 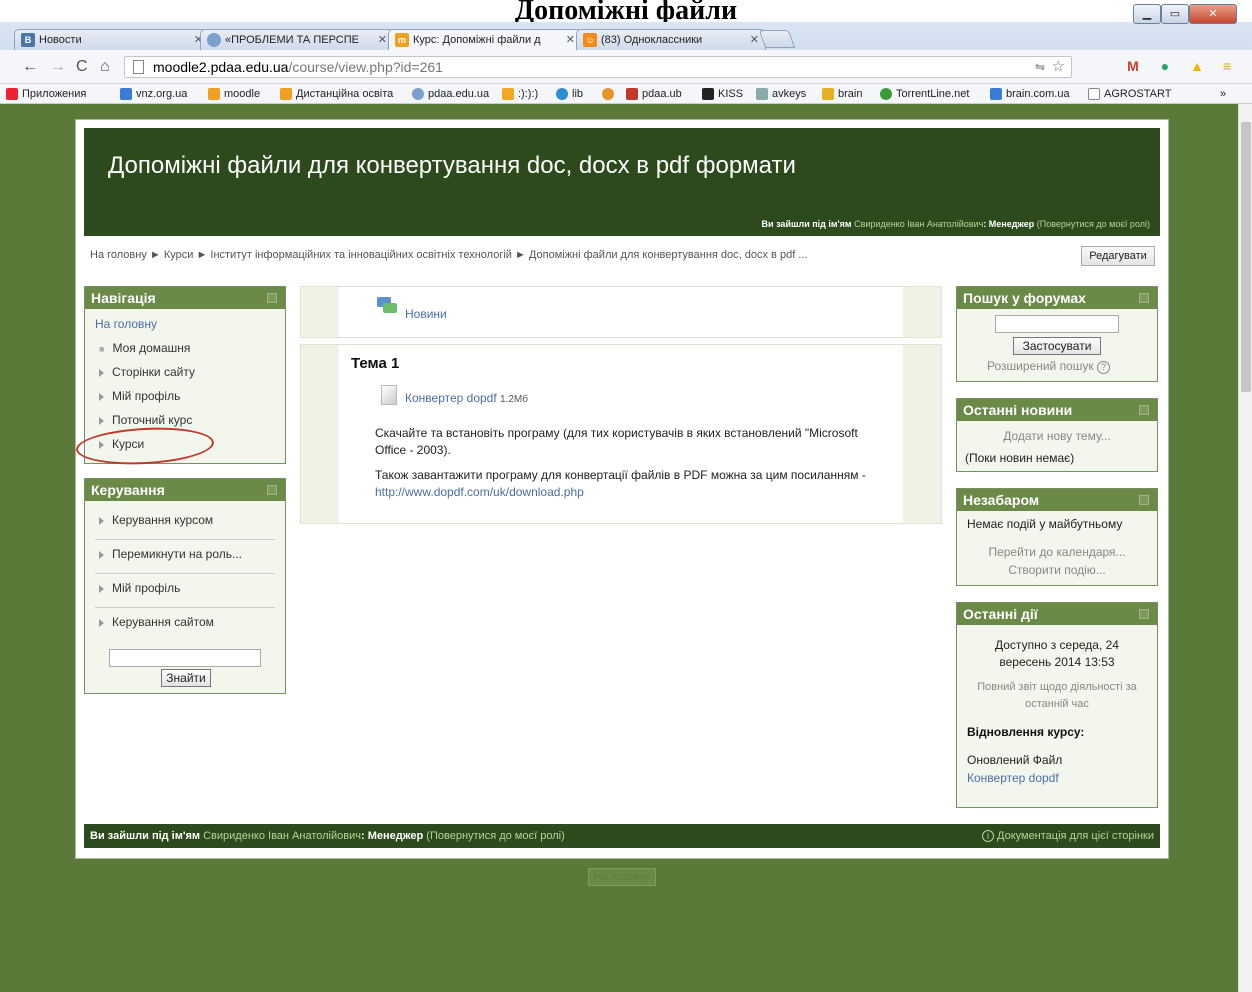 I want to click on home-bottom-button: На головну, so click(x=622, y=877).